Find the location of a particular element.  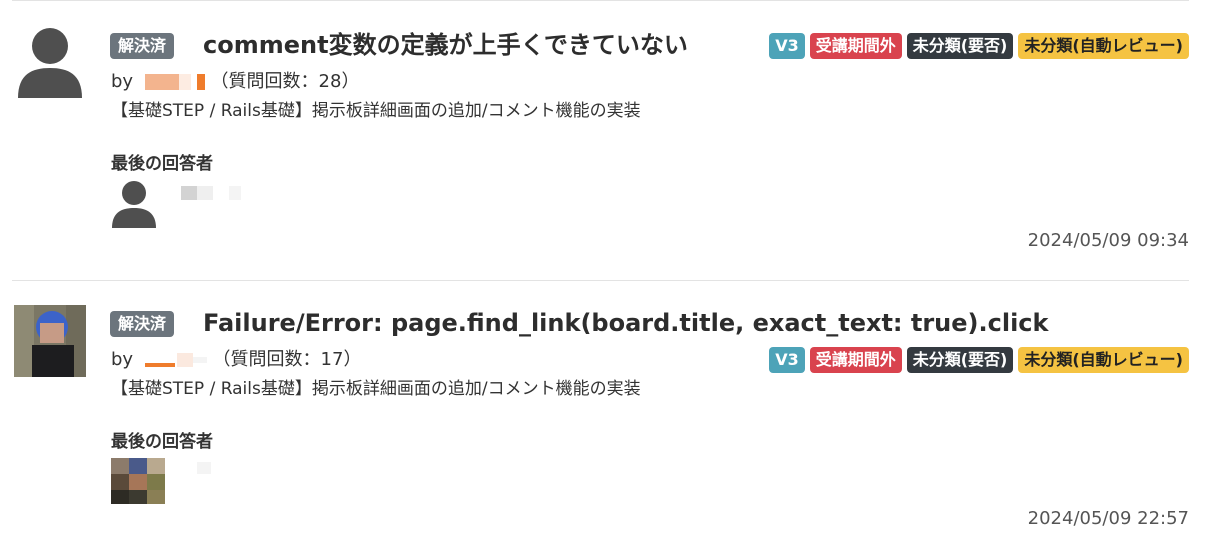

question-title: comment変数の定義が上手くできていない is located at coordinates (445, 45).